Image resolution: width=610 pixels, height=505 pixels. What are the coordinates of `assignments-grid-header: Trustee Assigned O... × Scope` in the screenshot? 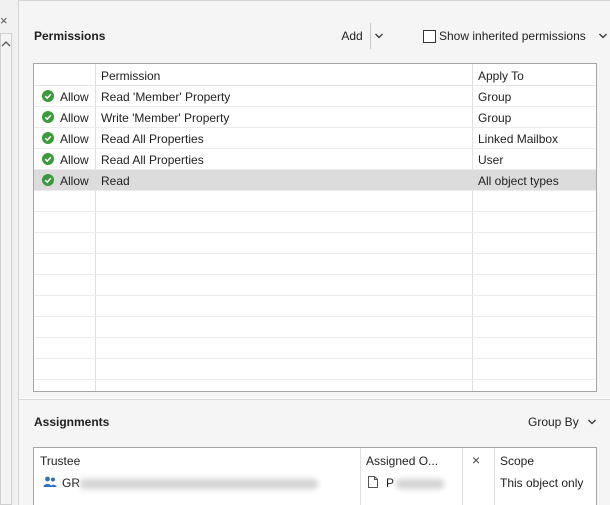 It's located at (315, 459).